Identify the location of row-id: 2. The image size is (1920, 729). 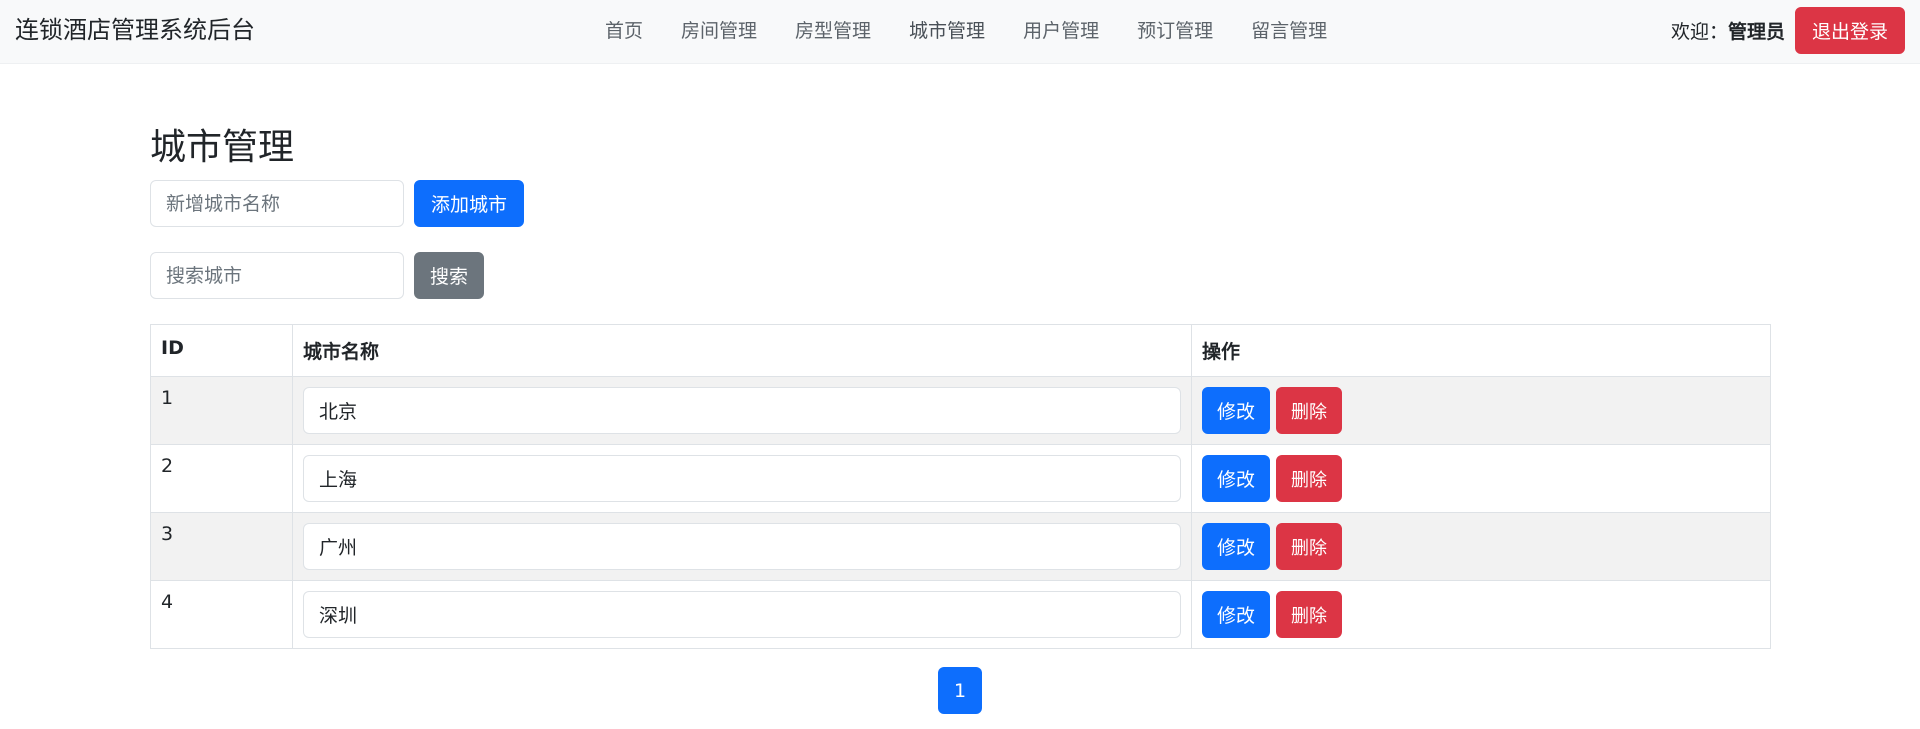
(221, 478).